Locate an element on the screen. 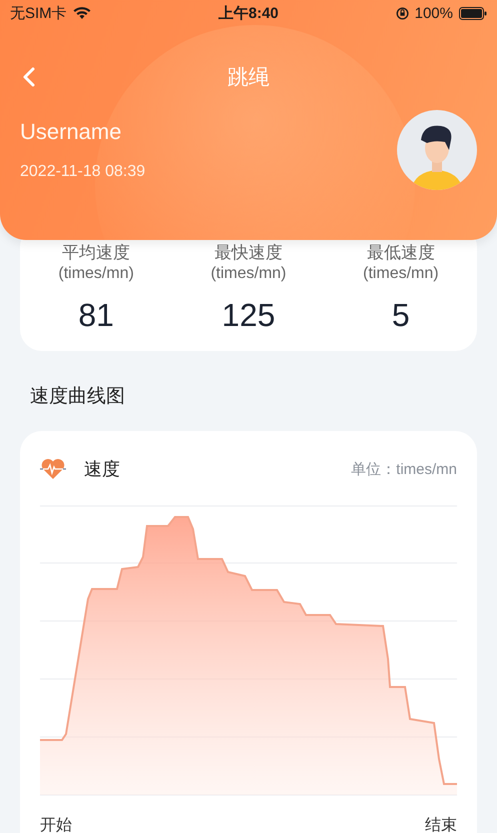 Image resolution: width=497 pixels, height=833 pixels. carrier-text: 无SIM卡 is located at coordinates (38, 13).